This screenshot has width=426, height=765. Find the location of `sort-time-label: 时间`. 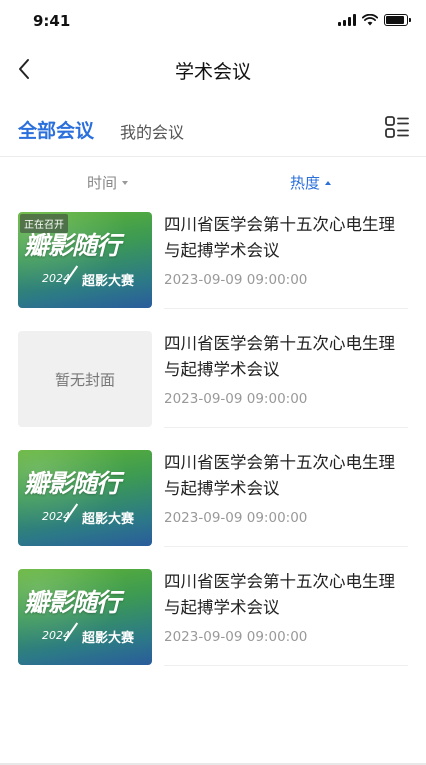

sort-time-label: 时间 is located at coordinates (102, 183).